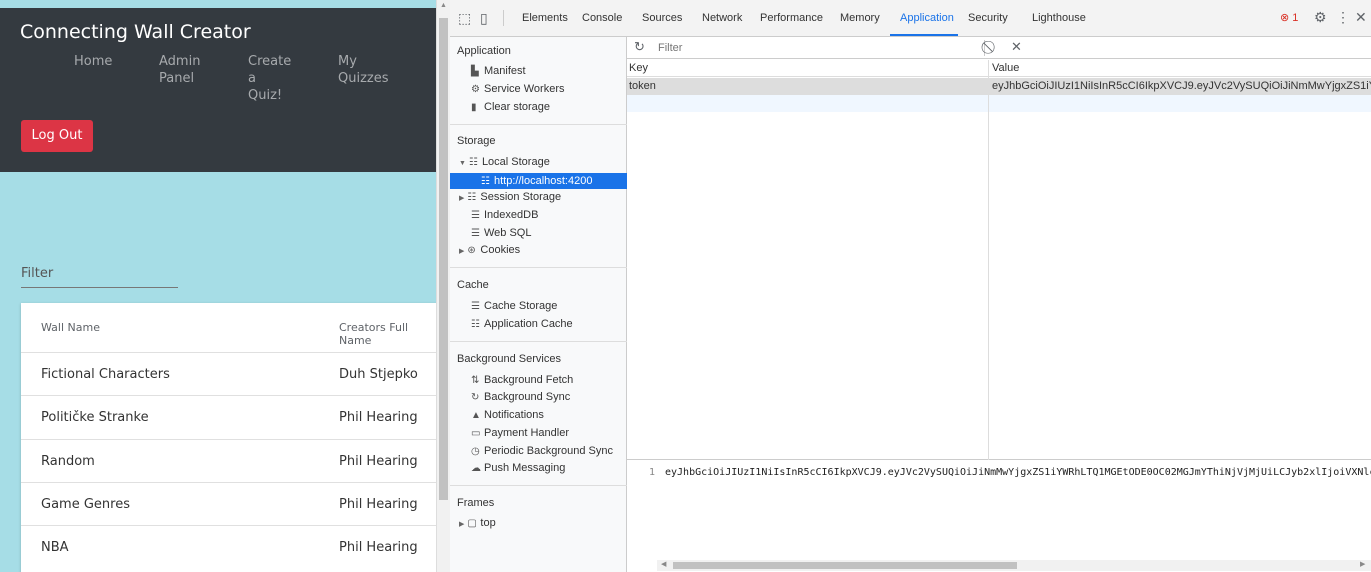 Image resolution: width=1371 pixels, height=572 pixels. Describe the element at coordinates (924, 35) in the screenshot. I see `active-tab-indicator` at that location.